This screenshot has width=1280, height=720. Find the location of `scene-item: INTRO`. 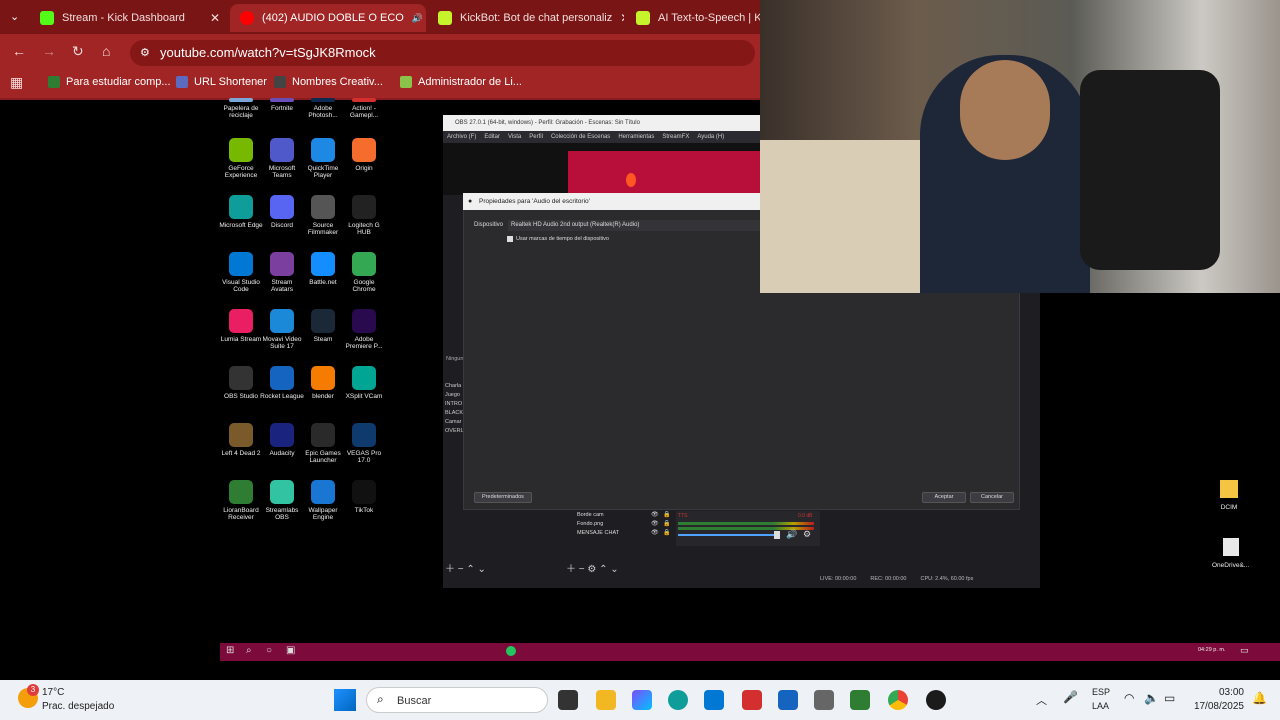

scene-item: INTRO is located at coordinates (455, 404).